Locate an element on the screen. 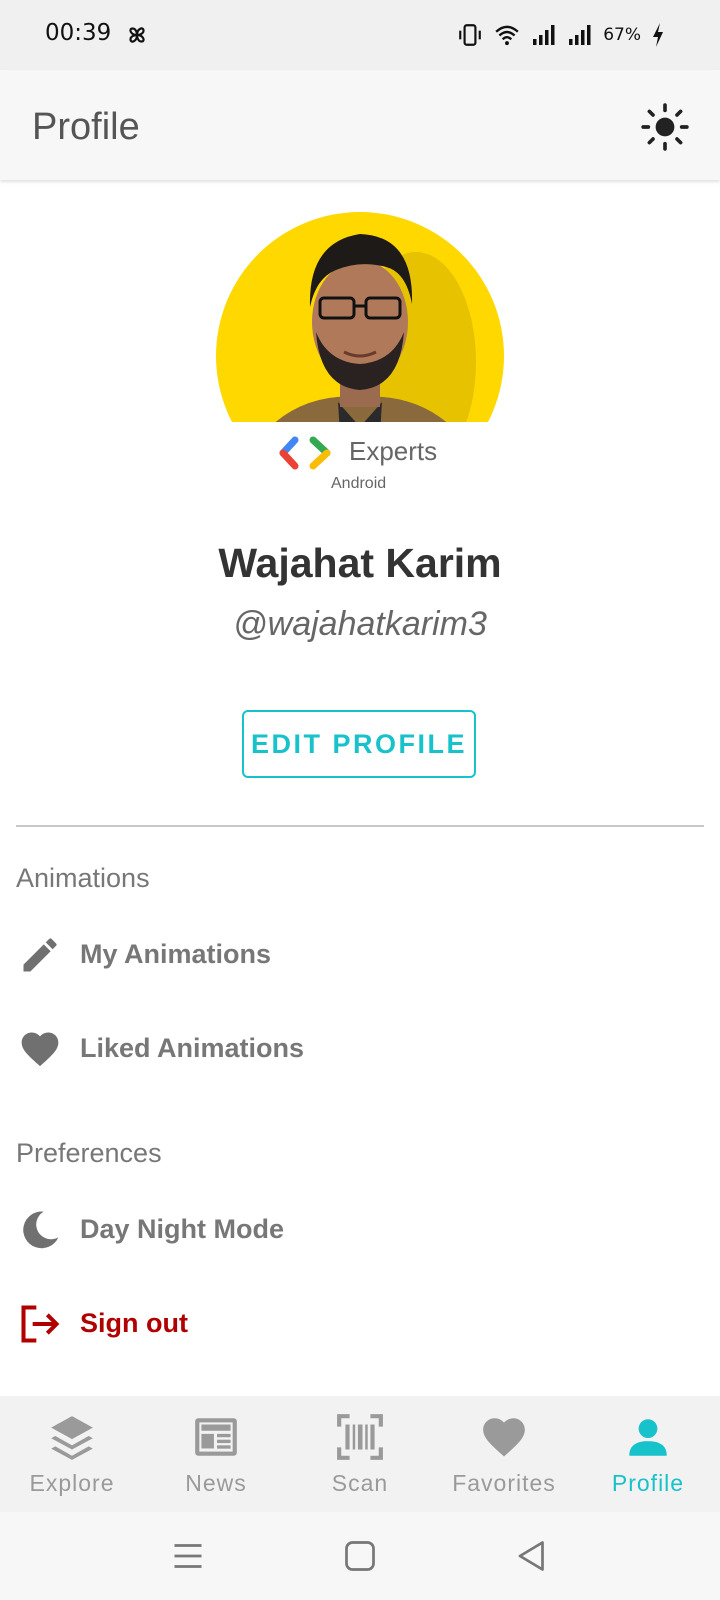  badge-experts-text: Experts is located at coordinates (393, 451).